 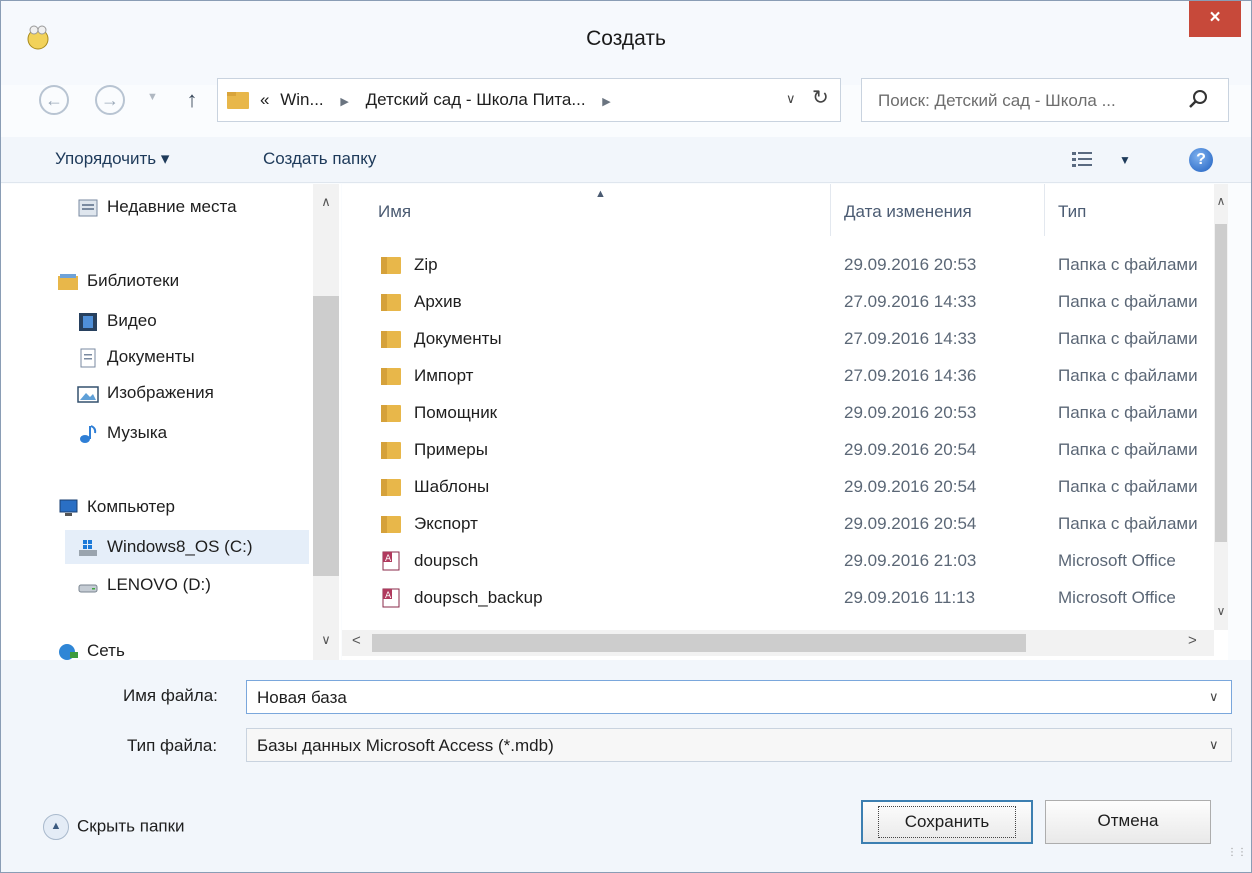 I want to click on sort-ascending-icon: ▲, so click(x=600, y=194).